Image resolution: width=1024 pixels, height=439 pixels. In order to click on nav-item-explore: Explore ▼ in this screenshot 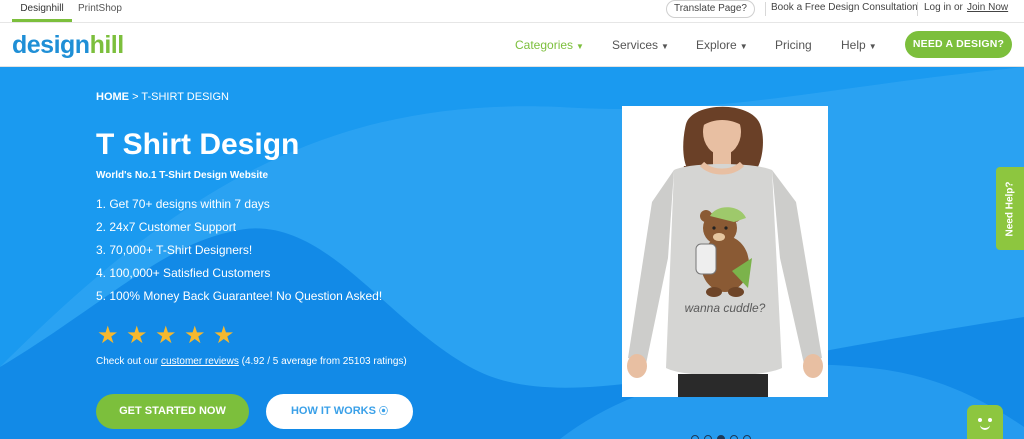, I will do `click(722, 45)`.